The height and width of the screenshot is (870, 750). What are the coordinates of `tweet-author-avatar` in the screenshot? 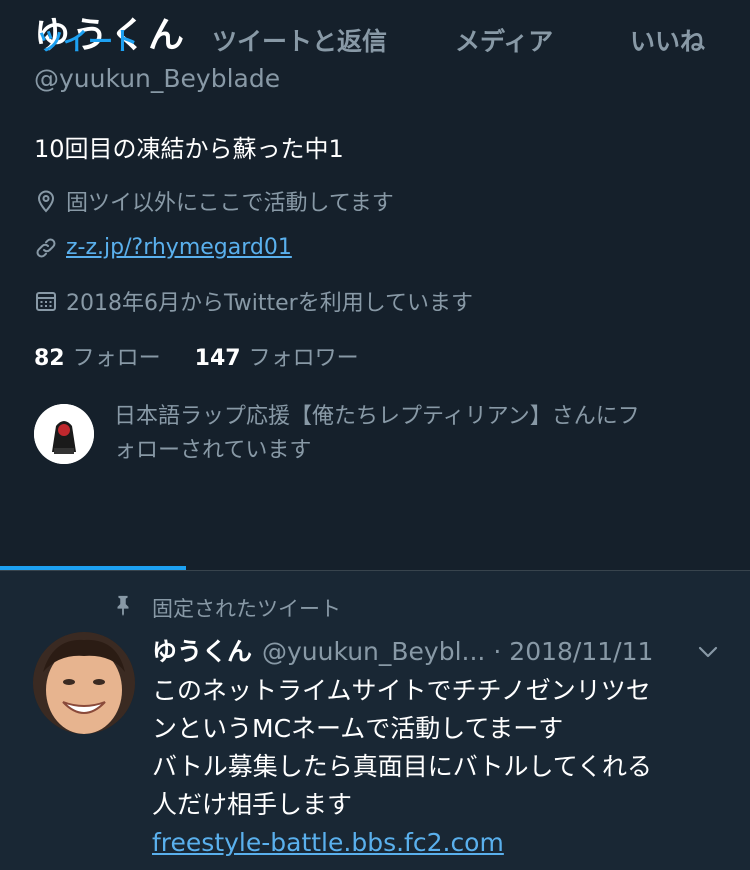 It's located at (84, 683).